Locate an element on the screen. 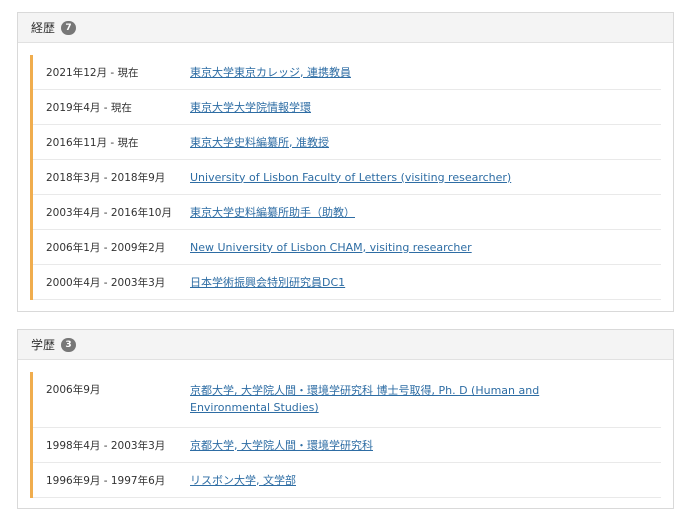 This screenshot has height=517, width=689. list-item: 2003年4月 - 2016年10月 東京大学史料編纂所助手（助教） is located at coordinates (347, 212).